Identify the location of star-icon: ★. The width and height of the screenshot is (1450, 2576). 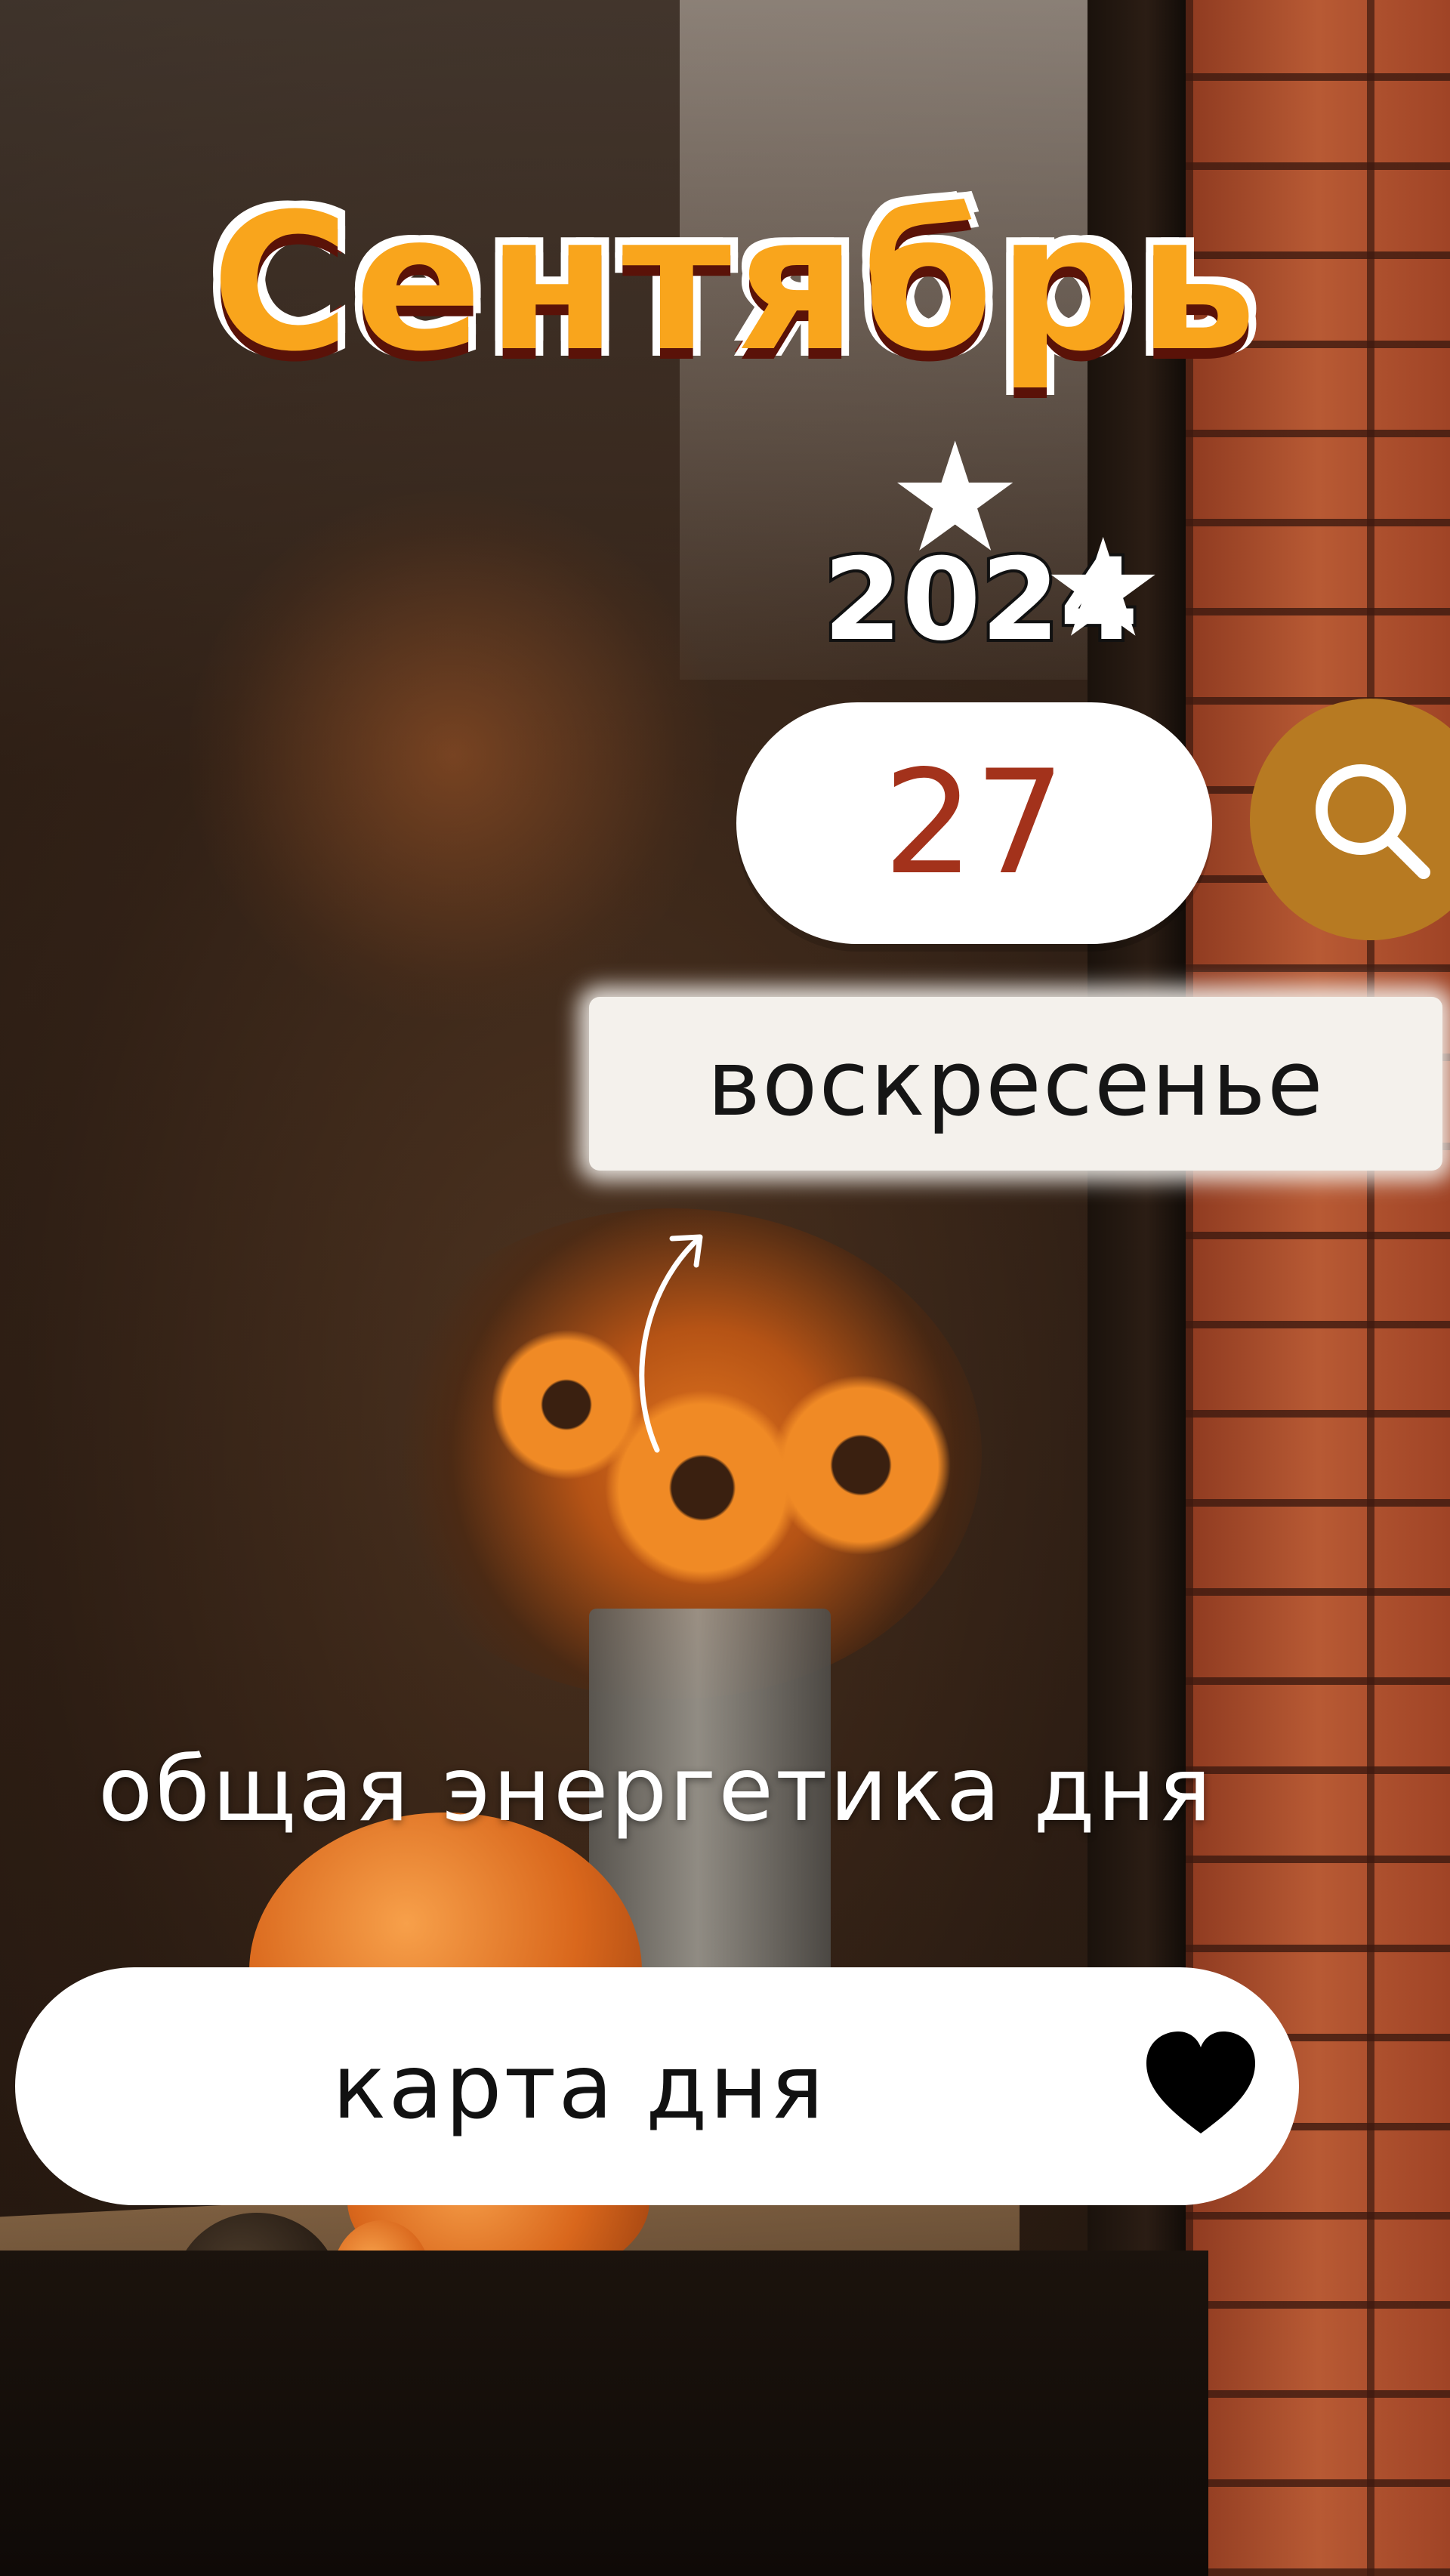
(1103, 589).